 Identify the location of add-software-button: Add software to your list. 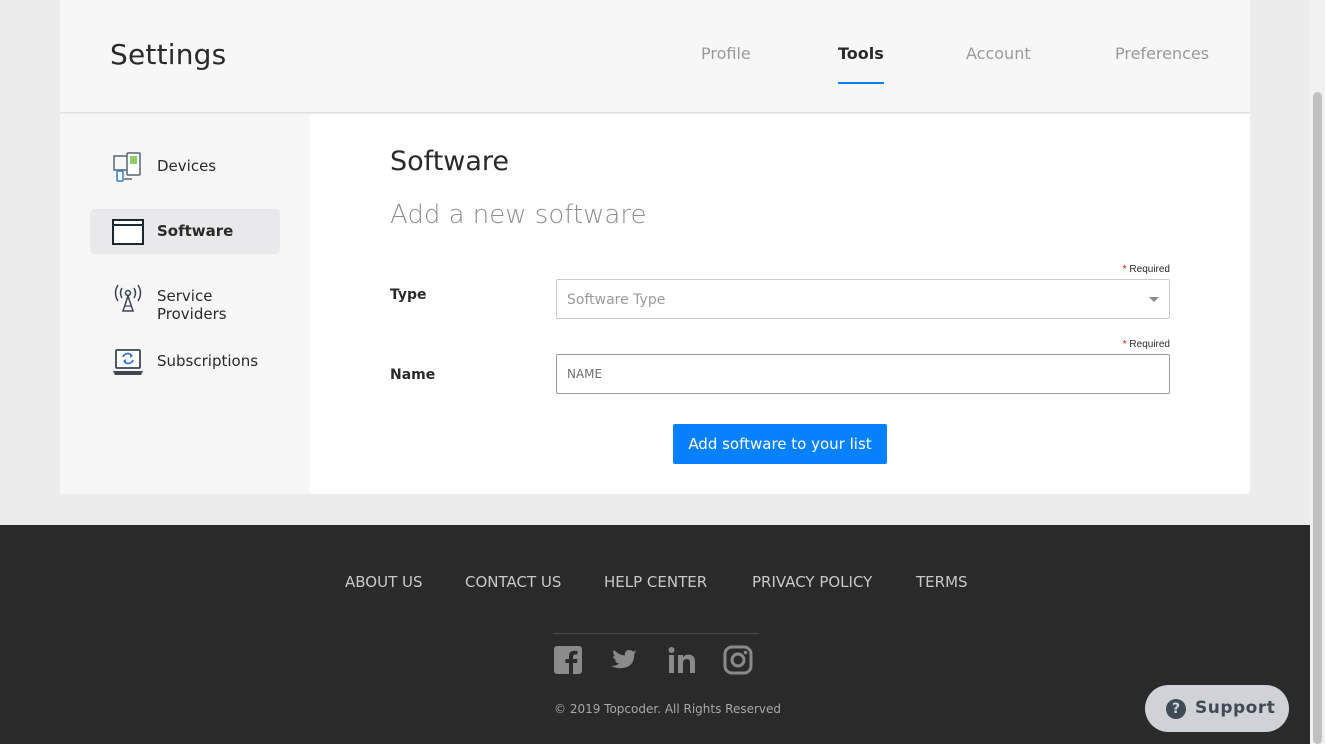
(780, 444).